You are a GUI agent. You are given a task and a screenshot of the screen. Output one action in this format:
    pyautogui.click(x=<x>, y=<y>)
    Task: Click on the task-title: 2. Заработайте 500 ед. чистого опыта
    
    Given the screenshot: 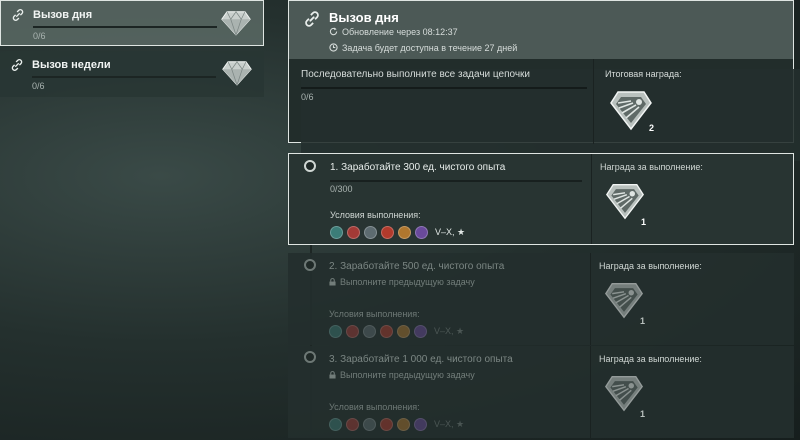 What is the action you would take?
    pyautogui.click(x=417, y=266)
    